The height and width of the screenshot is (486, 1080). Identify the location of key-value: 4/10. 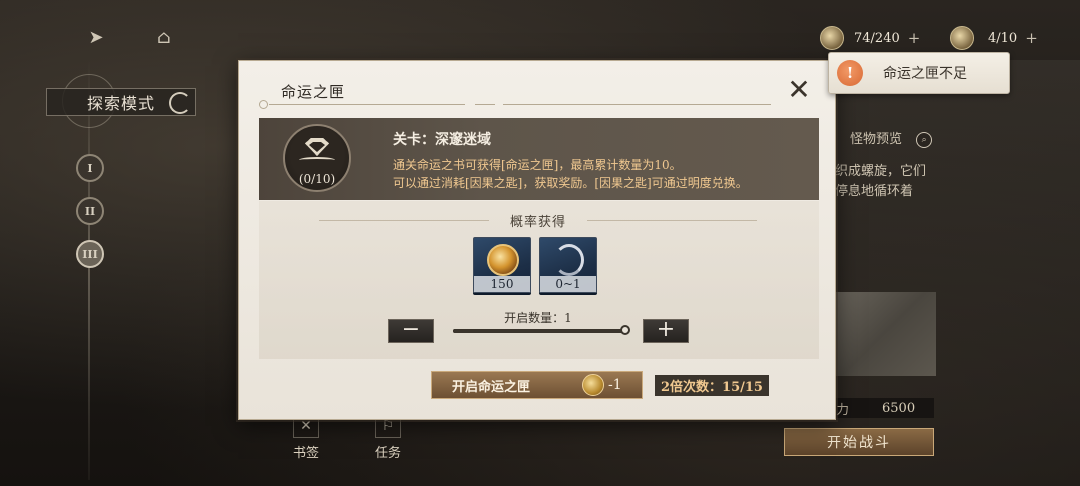
(1003, 38).